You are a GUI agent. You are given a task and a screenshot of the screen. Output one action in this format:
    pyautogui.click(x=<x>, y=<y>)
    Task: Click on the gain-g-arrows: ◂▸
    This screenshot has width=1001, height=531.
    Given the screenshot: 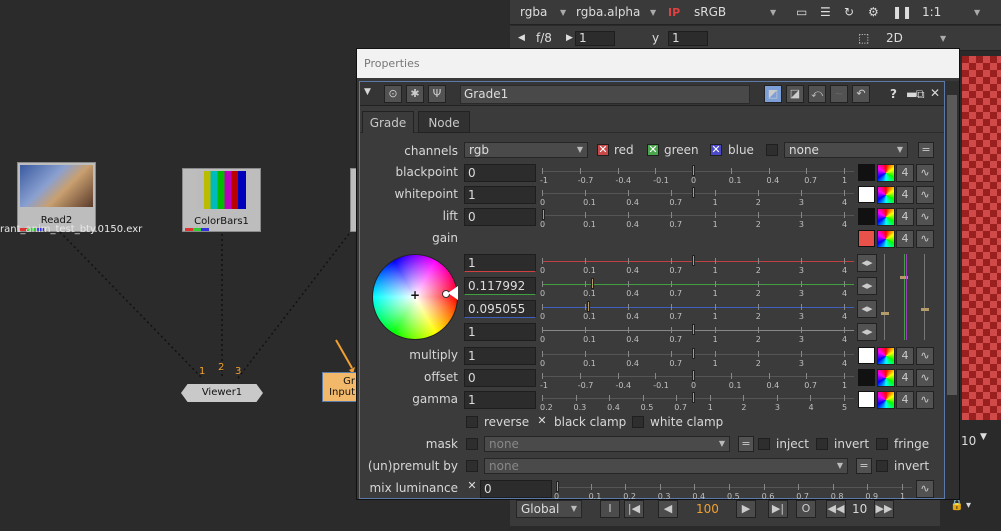 What is the action you would take?
    pyautogui.click(x=867, y=286)
    